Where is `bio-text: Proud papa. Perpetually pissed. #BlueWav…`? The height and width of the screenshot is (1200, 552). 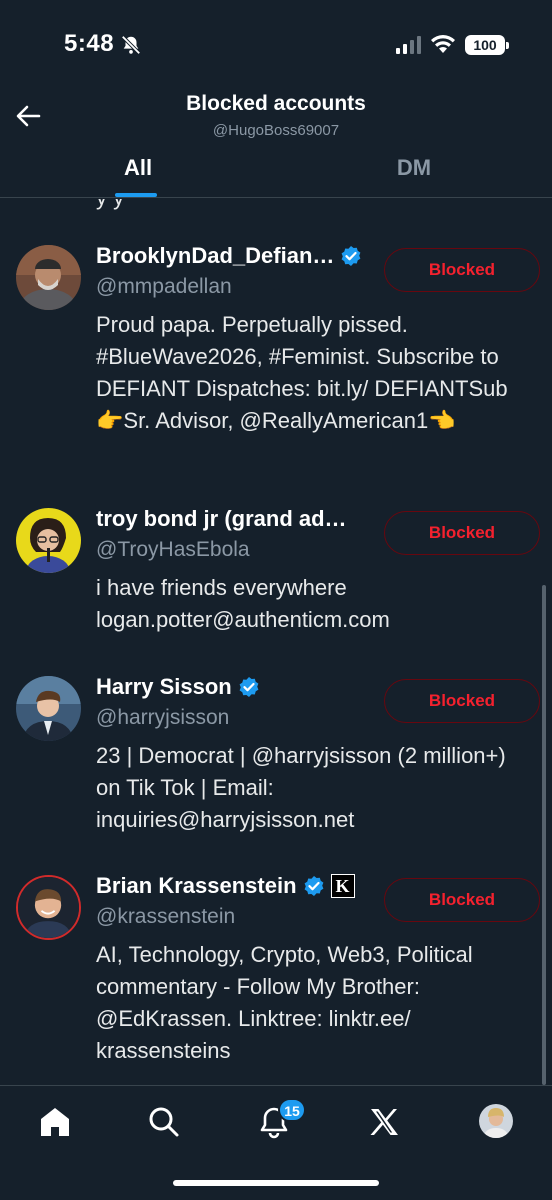 bio-text: Proud papa. Perpetually pissed. #BlueWav… is located at coordinates (302, 372).